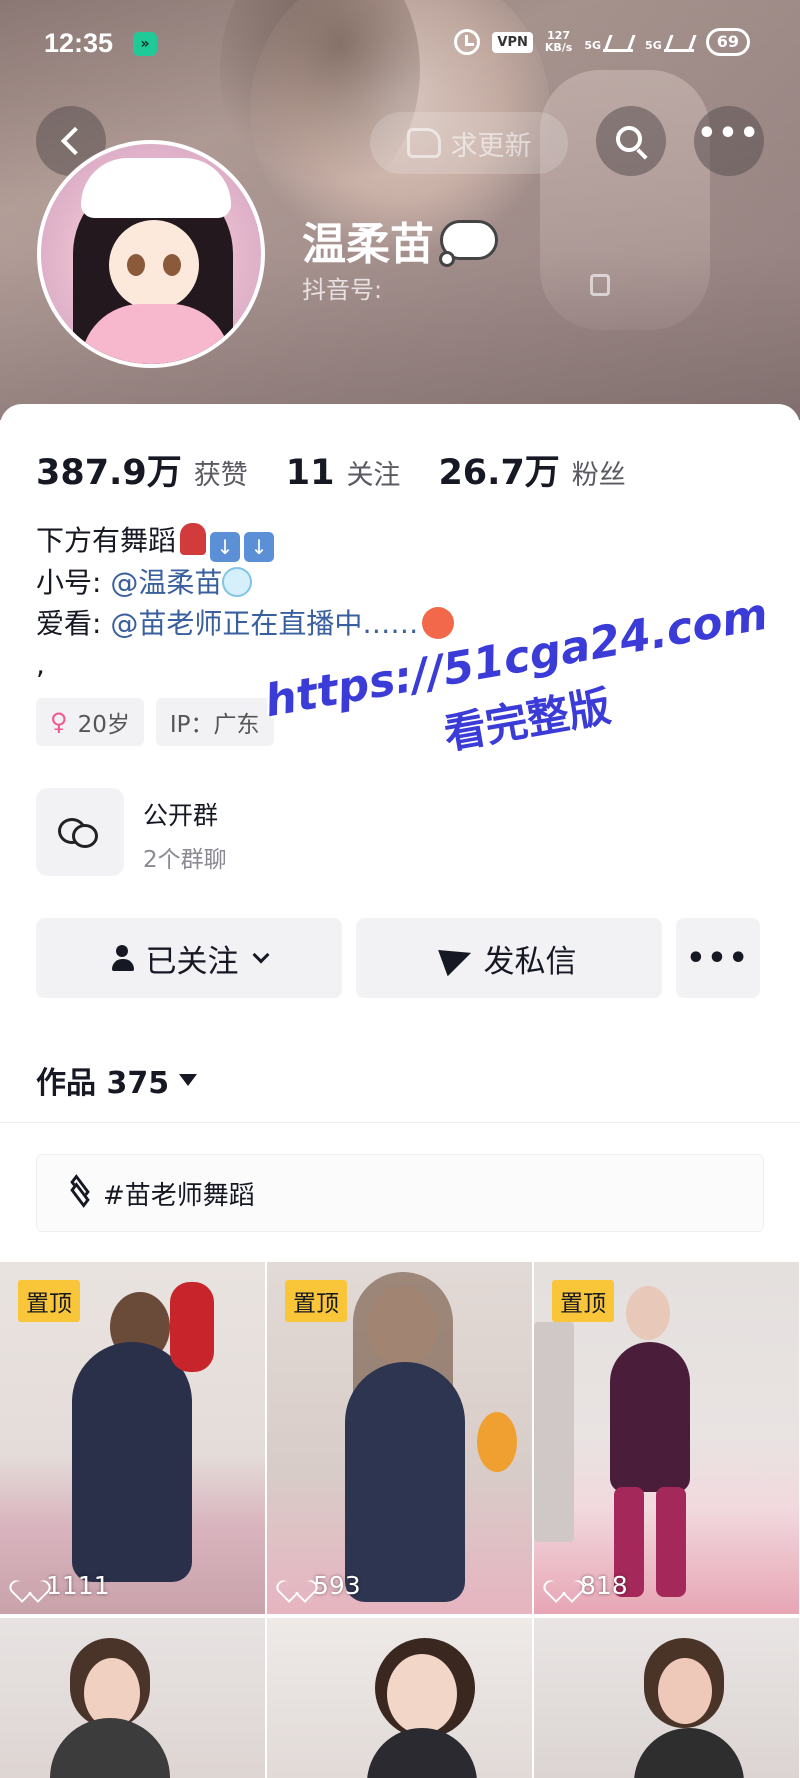 The height and width of the screenshot is (1778, 800). I want to click on profile-tags: ♀ 20岁 IP：广东, so click(155, 722).